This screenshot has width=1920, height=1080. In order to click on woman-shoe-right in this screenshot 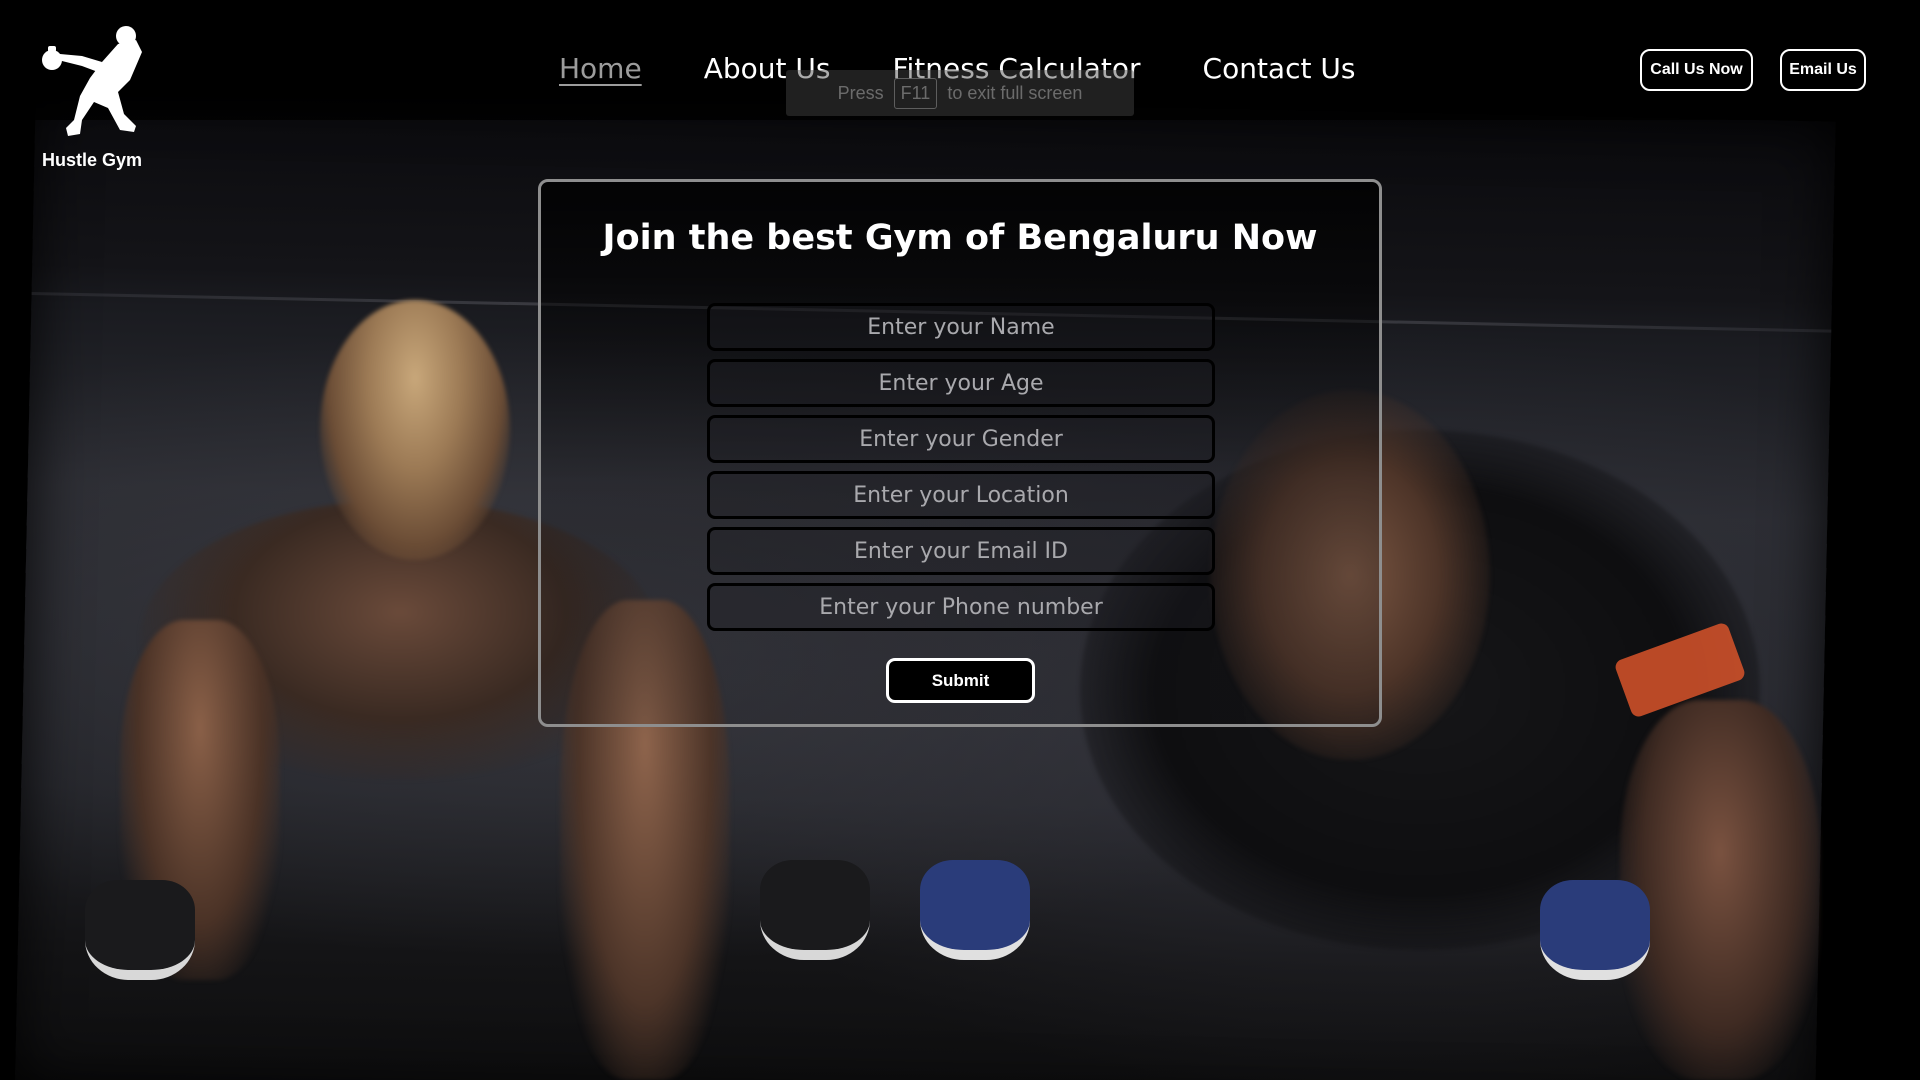, I will do `click(815, 910)`.